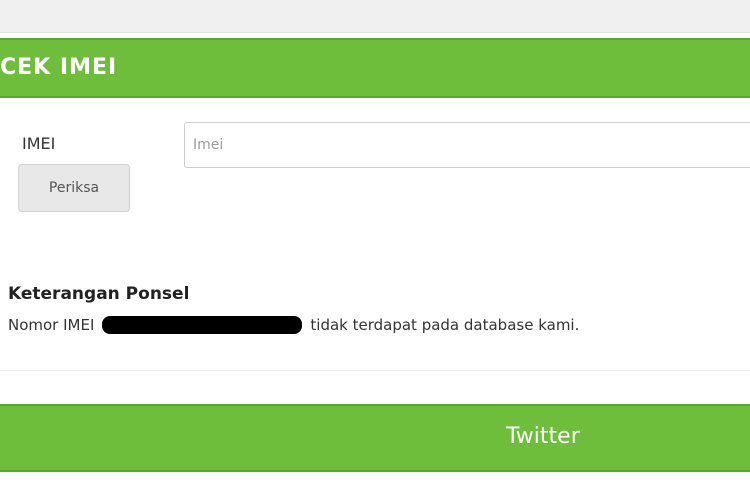  Describe the element at coordinates (99, 294) in the screenshot. I see `result-title: Keterangan Ponsel` at that location.